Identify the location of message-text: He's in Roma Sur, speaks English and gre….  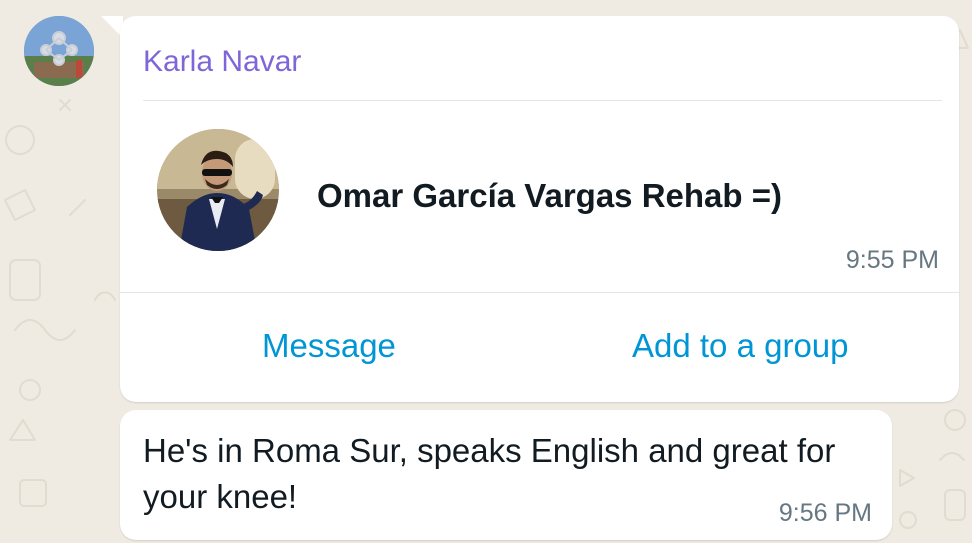
(489, 473).